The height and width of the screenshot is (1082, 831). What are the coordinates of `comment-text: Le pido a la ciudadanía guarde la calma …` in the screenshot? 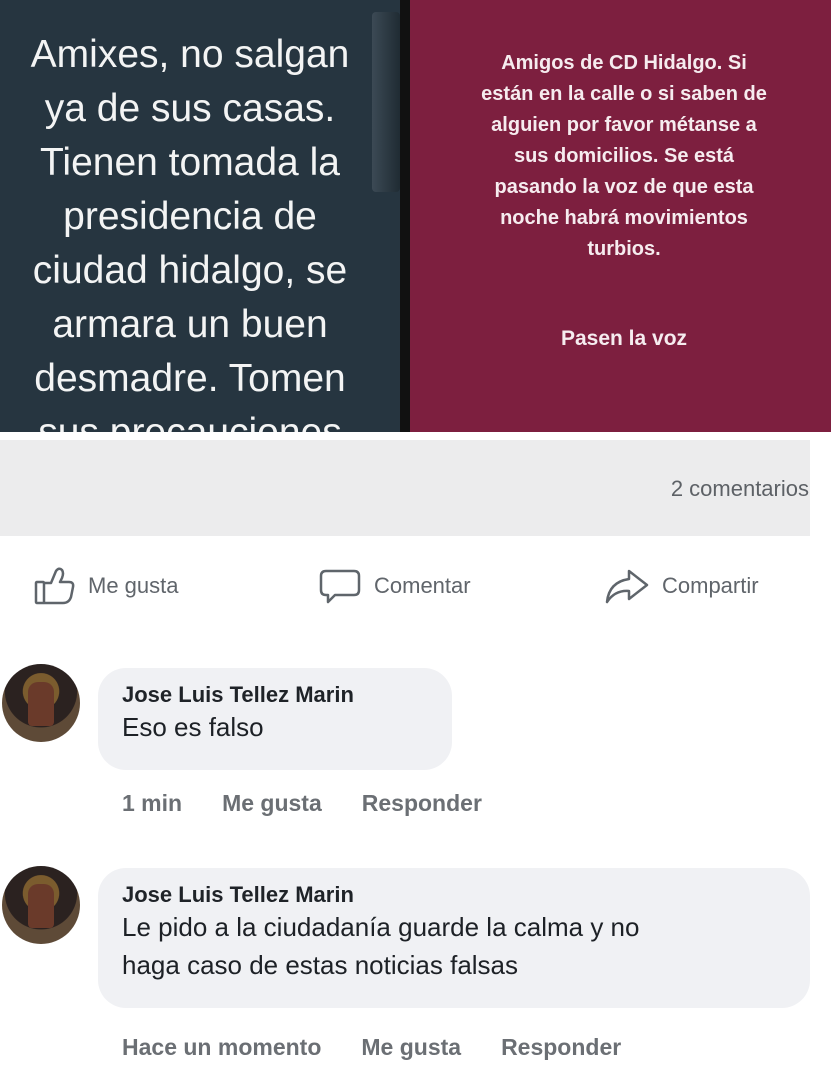 It's located at (381, 946).